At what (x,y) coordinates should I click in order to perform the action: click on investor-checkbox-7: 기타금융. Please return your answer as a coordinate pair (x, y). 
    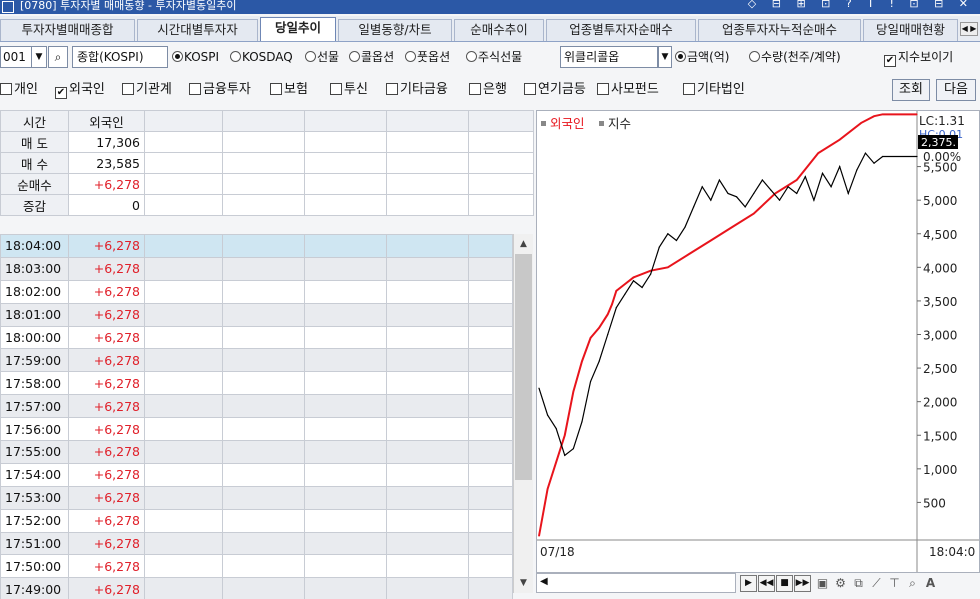
    Looking at the image, I should click on (417, 90).